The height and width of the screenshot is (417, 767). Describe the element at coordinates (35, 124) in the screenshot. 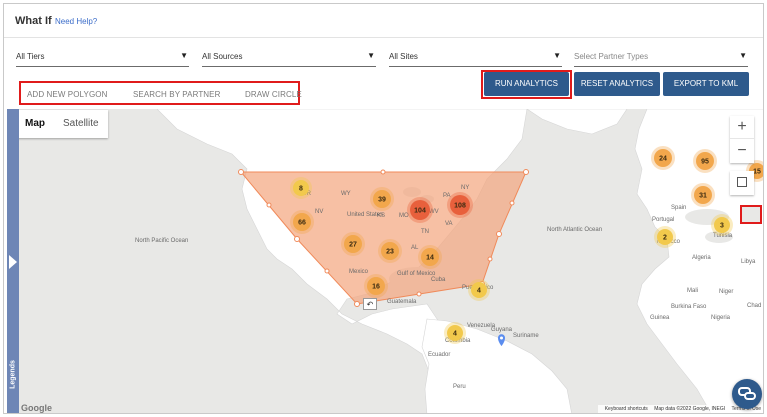

I see `map-type-map-button: Map` at that location.